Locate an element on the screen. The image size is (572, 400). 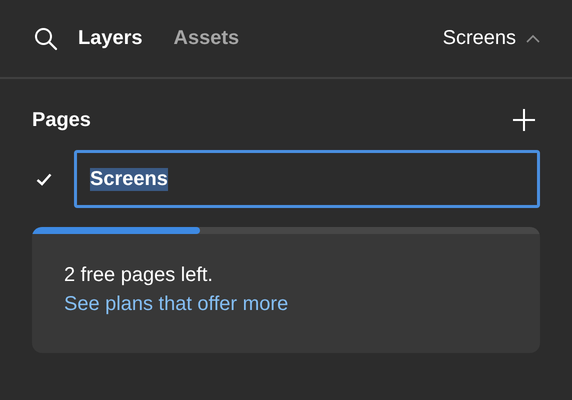
section-title: Pages is located at coordinates (61, 120).